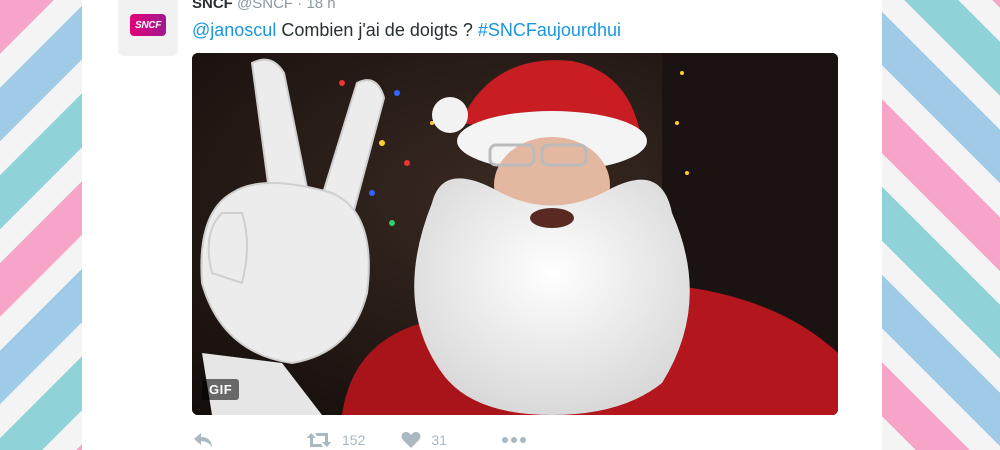  What do you see at coordinates (221, 389) in the screenshot?
I see `gif-badge: GIF` at bounding box center [221, 389].